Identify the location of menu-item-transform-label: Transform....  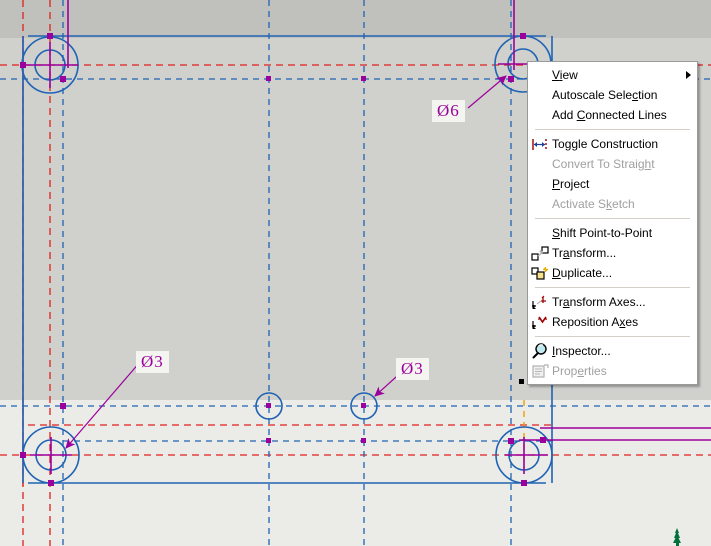
(584, 253).